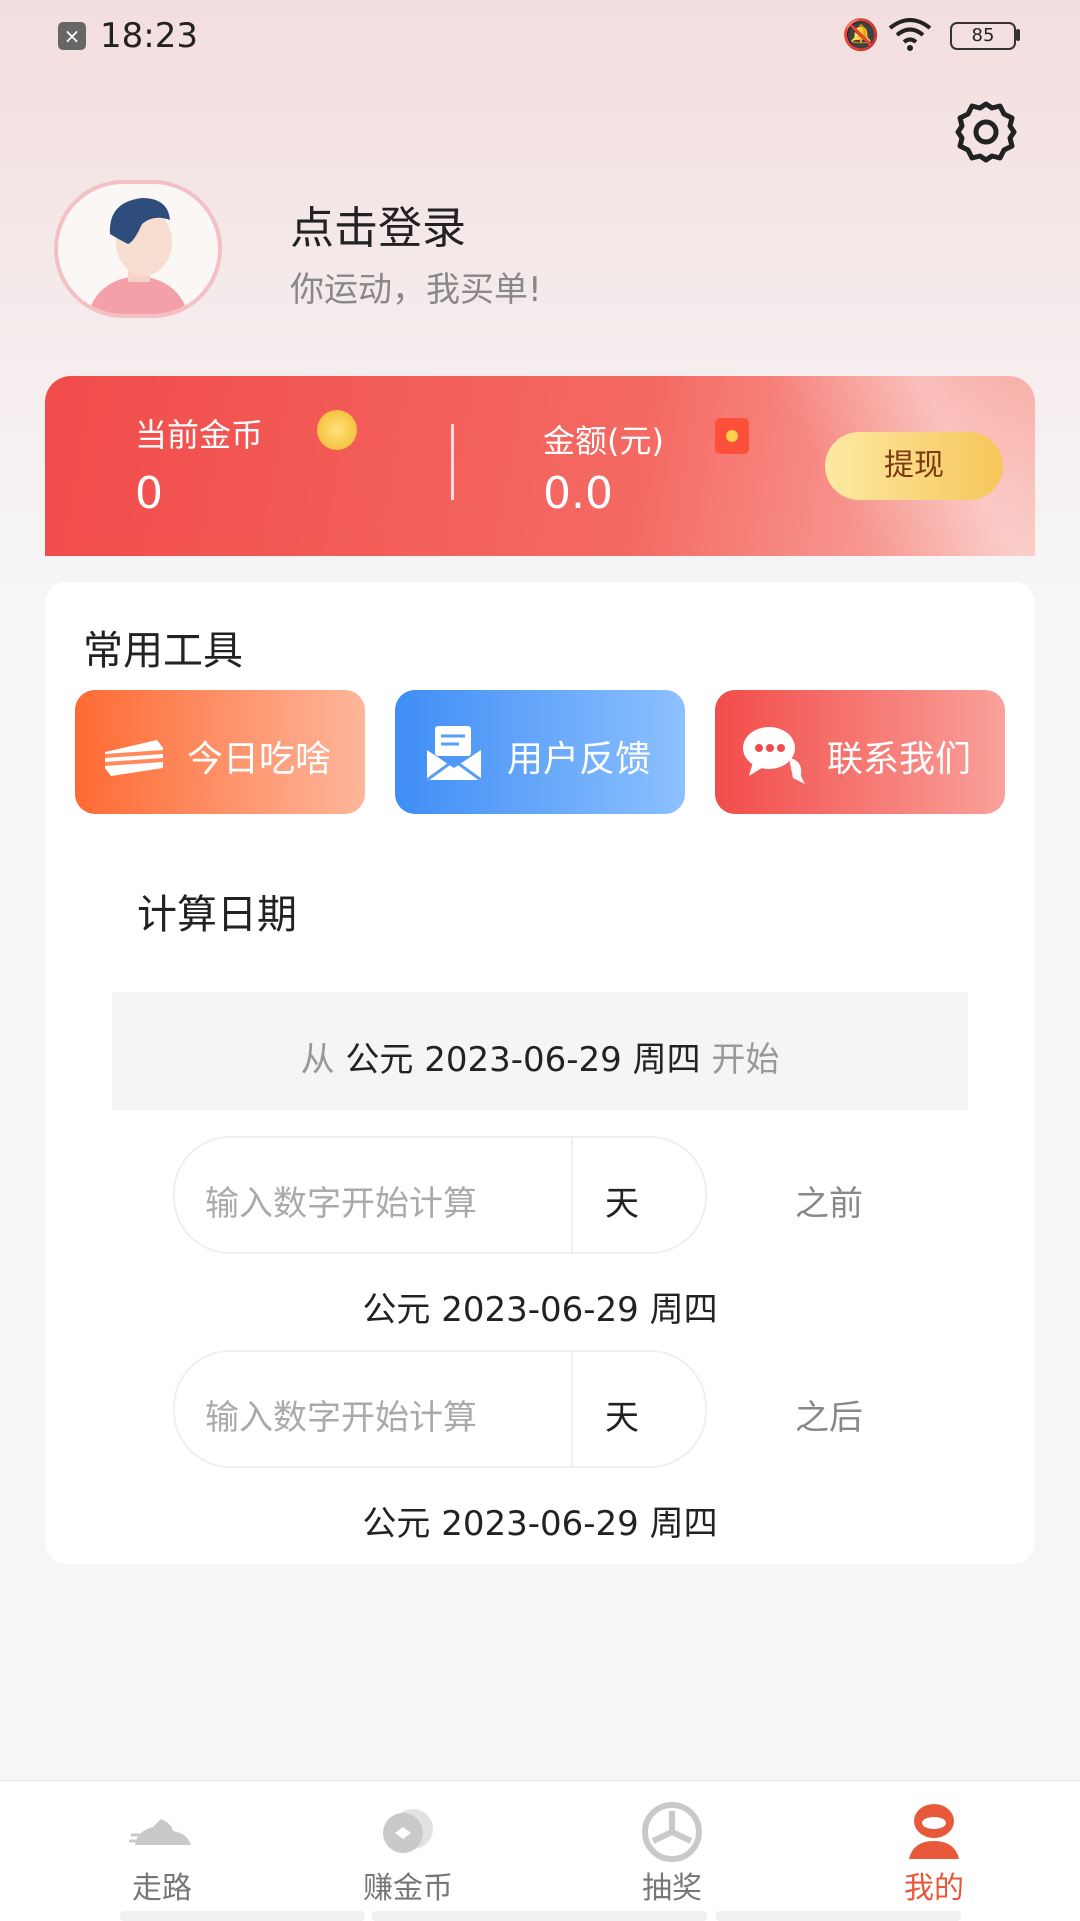 The height and width of the screenshot is (1921, 1080). Describe the element at coordinates (72, 36) in the screenshot. I see `notification-close-icon: ×` at that location.